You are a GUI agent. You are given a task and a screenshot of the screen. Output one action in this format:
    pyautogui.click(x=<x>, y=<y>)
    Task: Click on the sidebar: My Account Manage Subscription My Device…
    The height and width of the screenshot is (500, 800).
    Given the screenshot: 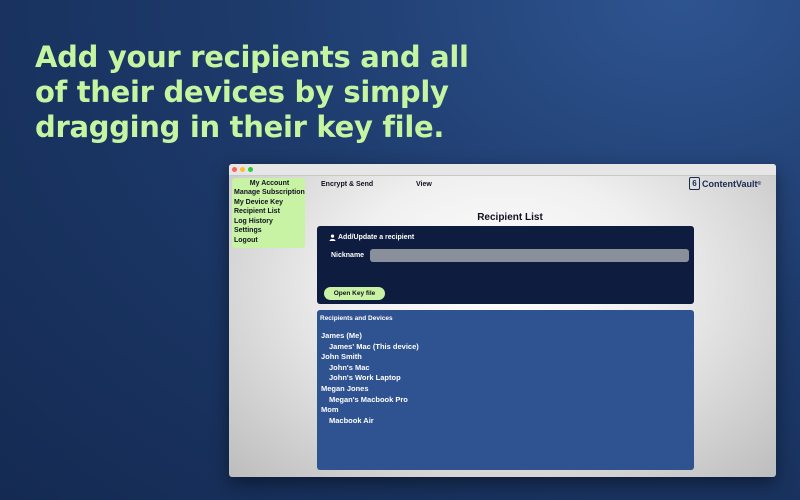 What is the action you would take?
    pyautogui.click(x=268, y=213)
    